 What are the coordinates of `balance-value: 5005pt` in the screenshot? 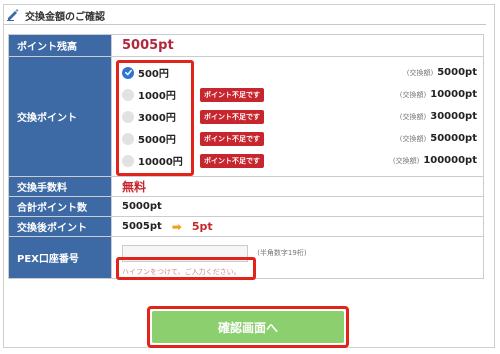 It's located at (148, 45).